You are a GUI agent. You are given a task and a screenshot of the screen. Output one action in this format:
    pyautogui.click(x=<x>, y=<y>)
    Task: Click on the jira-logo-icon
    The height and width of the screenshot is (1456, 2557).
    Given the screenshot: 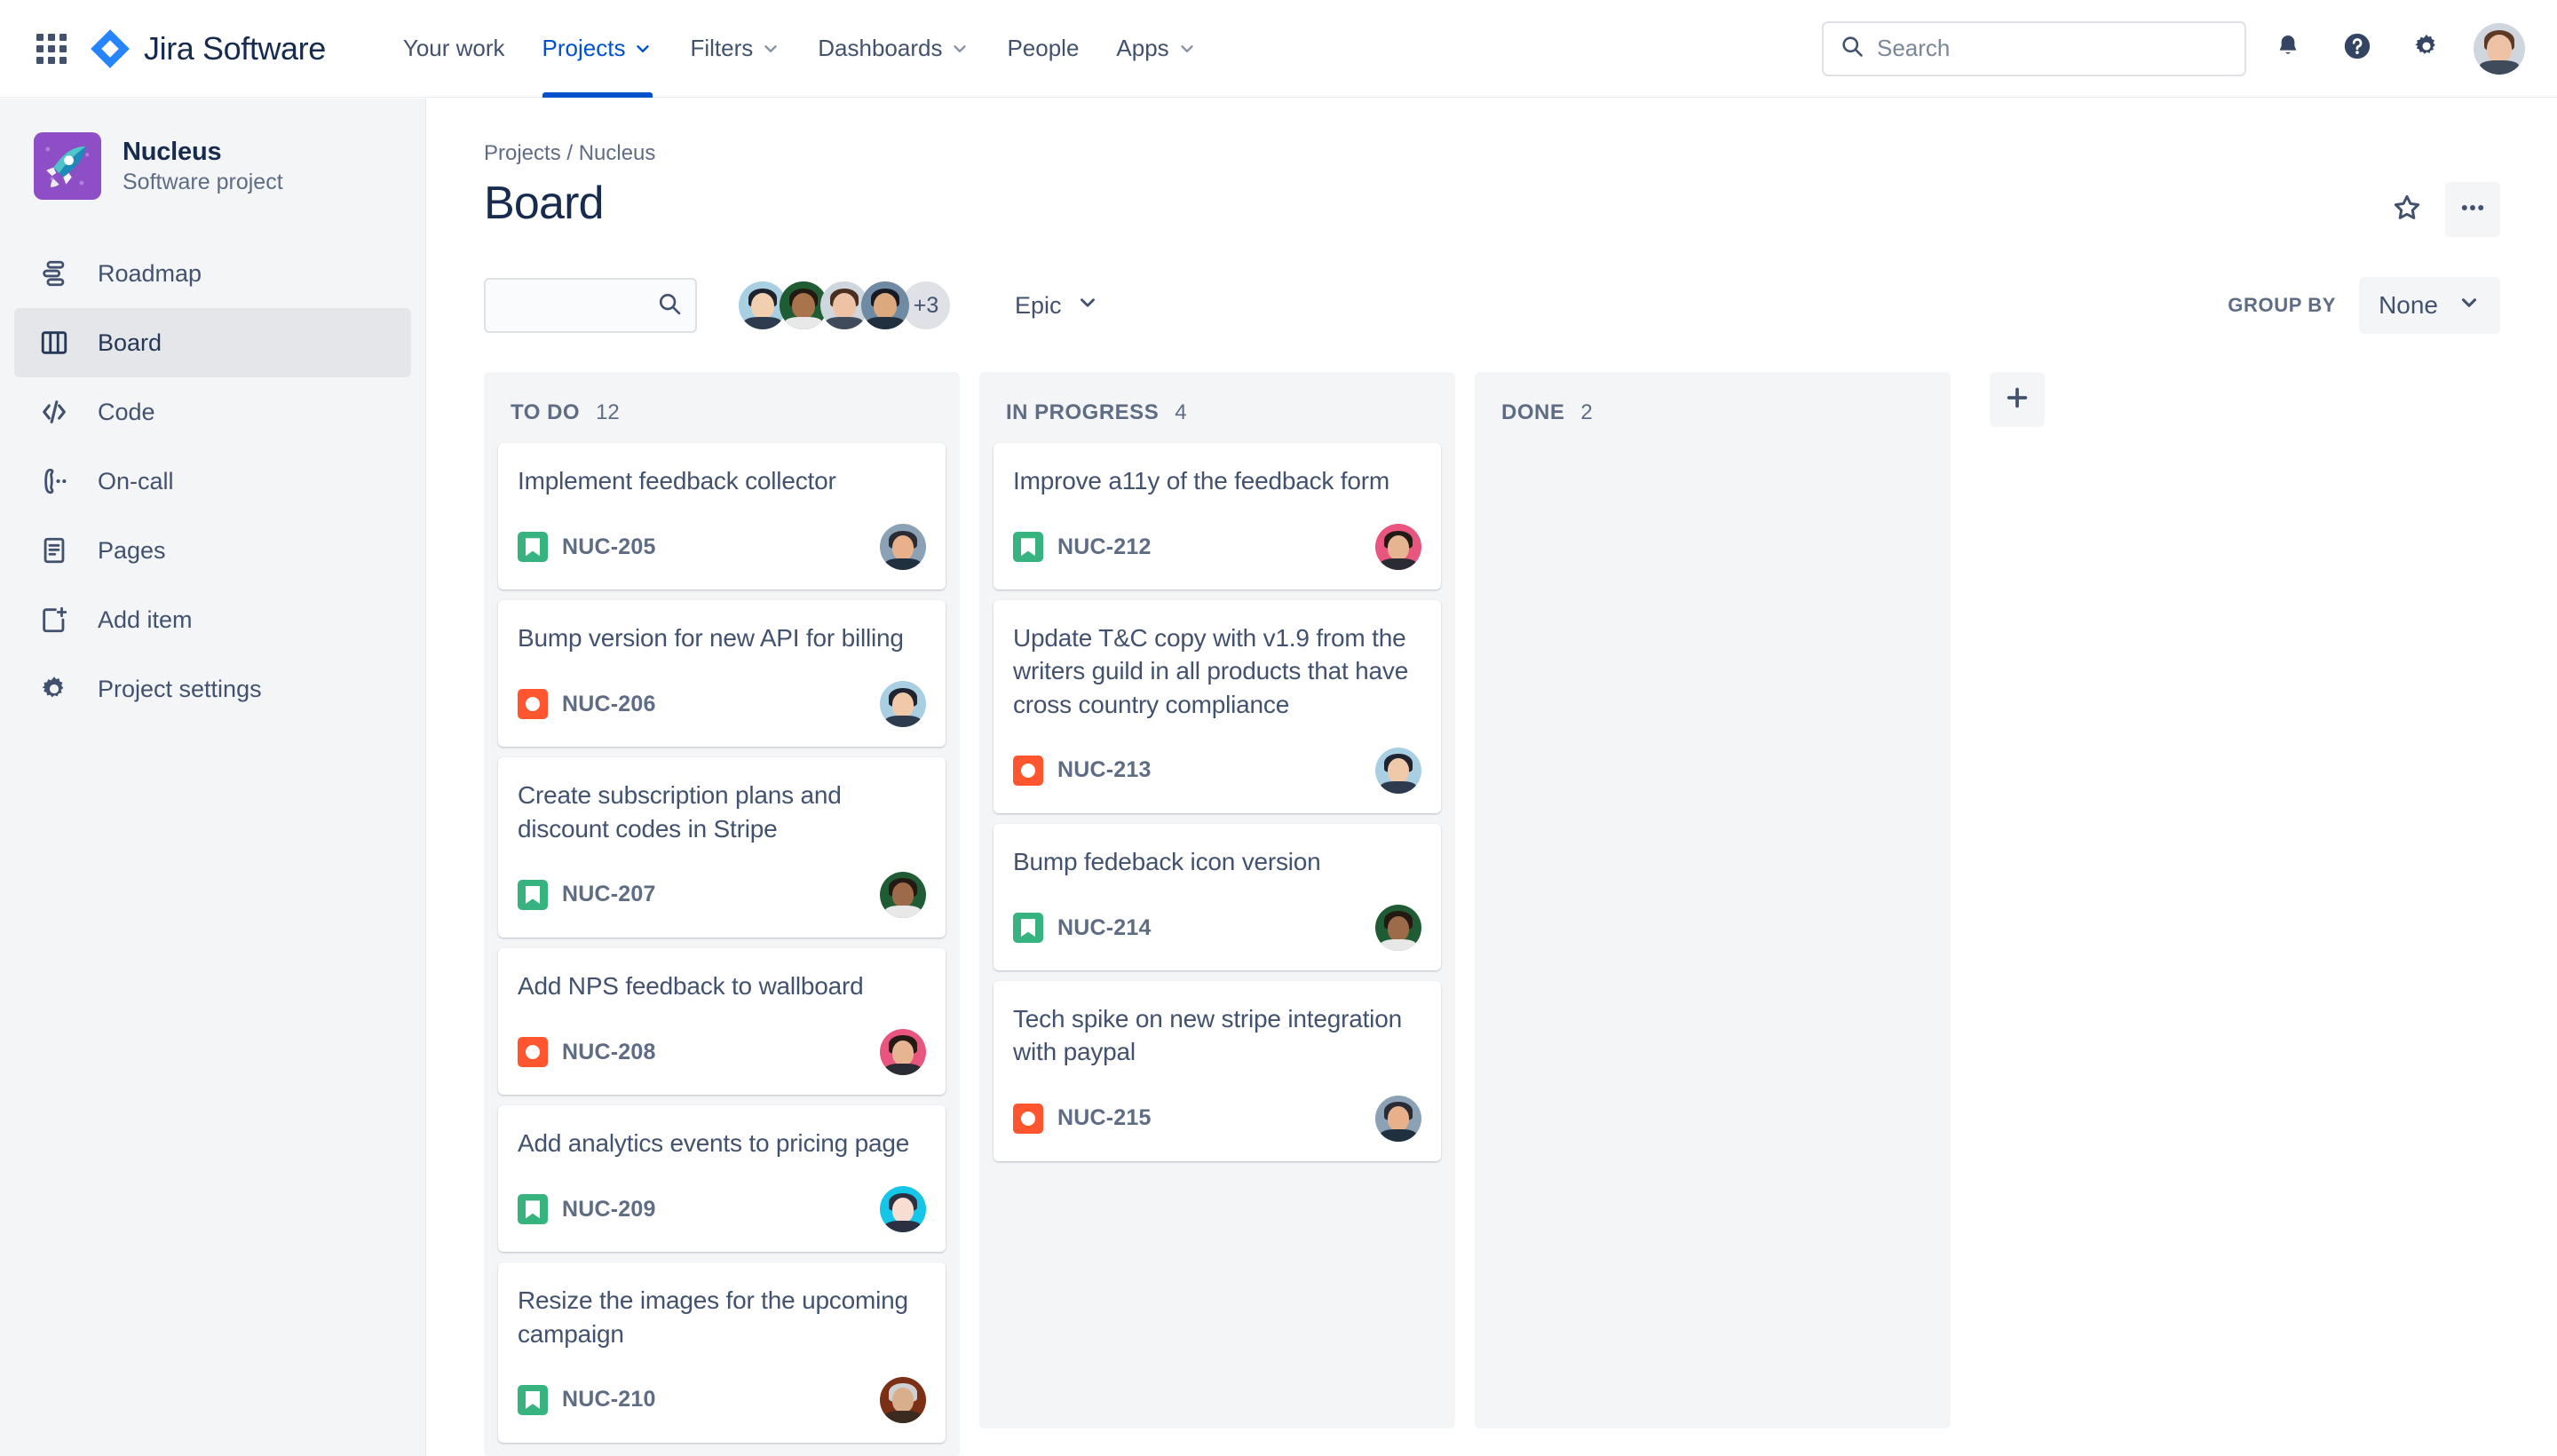 What is the action you would take?
    pyautogui.click(x=110, y=48)
    